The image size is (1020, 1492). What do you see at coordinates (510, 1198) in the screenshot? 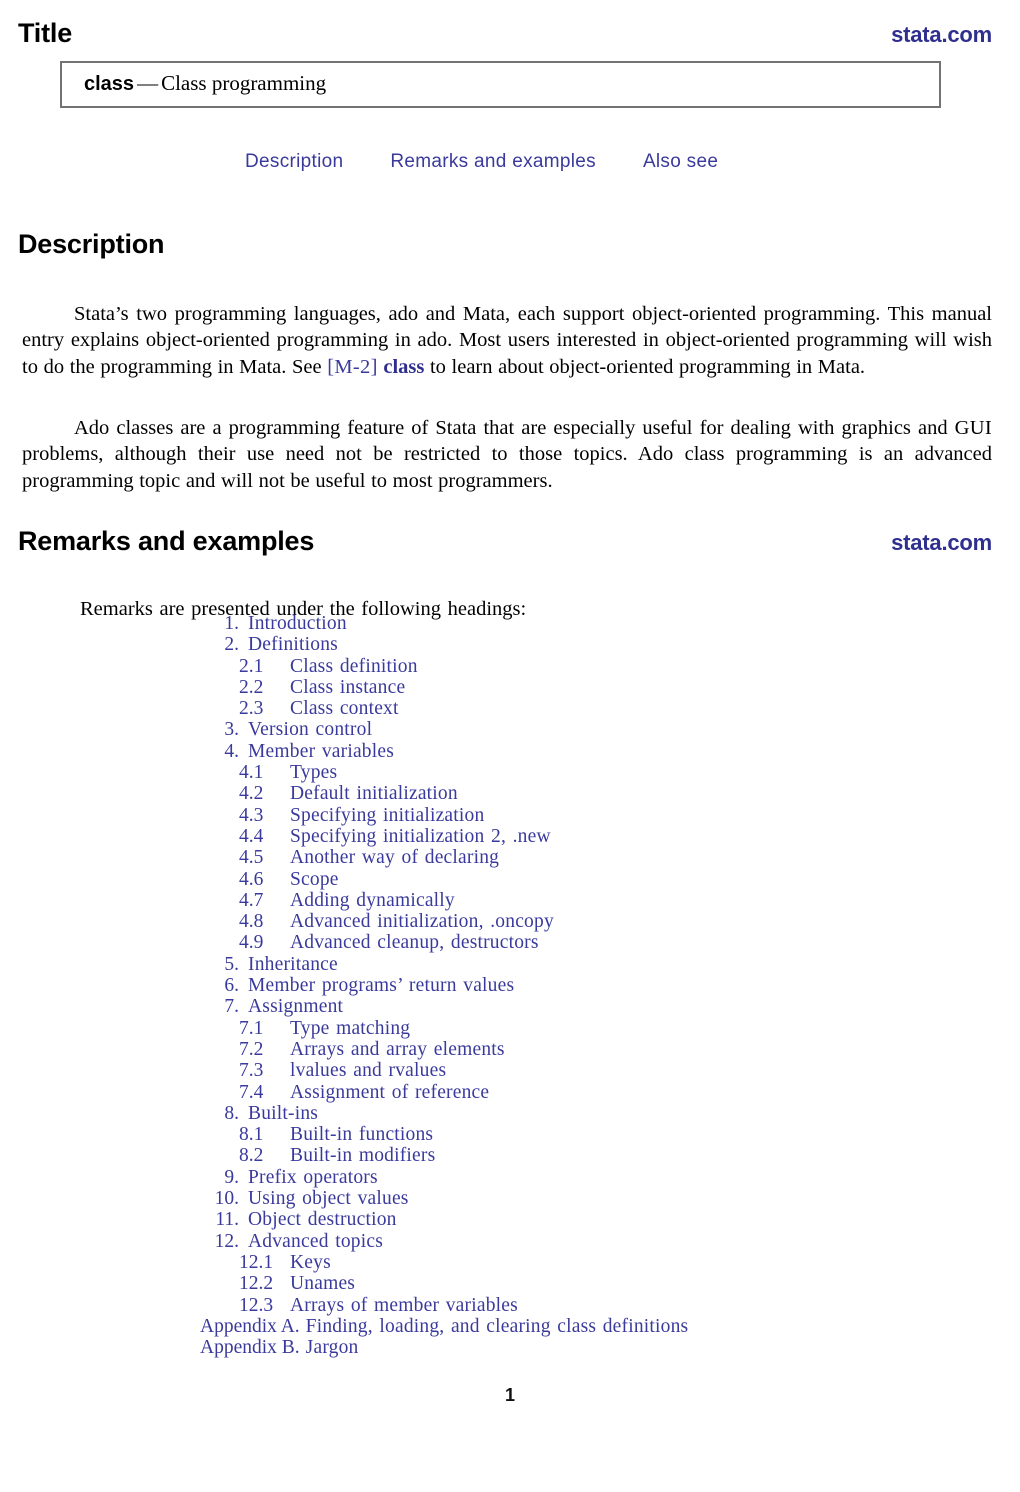
I see `toc-item: 10. Using object values` at bounding box center [510, 1198].